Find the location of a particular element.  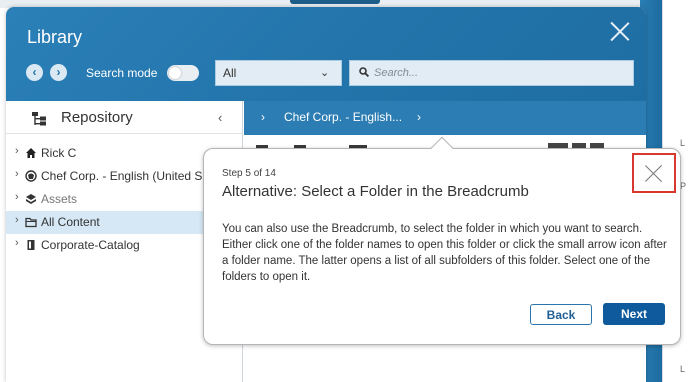

tree-item-label: Chef Corp. - English (United S is located at coordinates (122, 176).